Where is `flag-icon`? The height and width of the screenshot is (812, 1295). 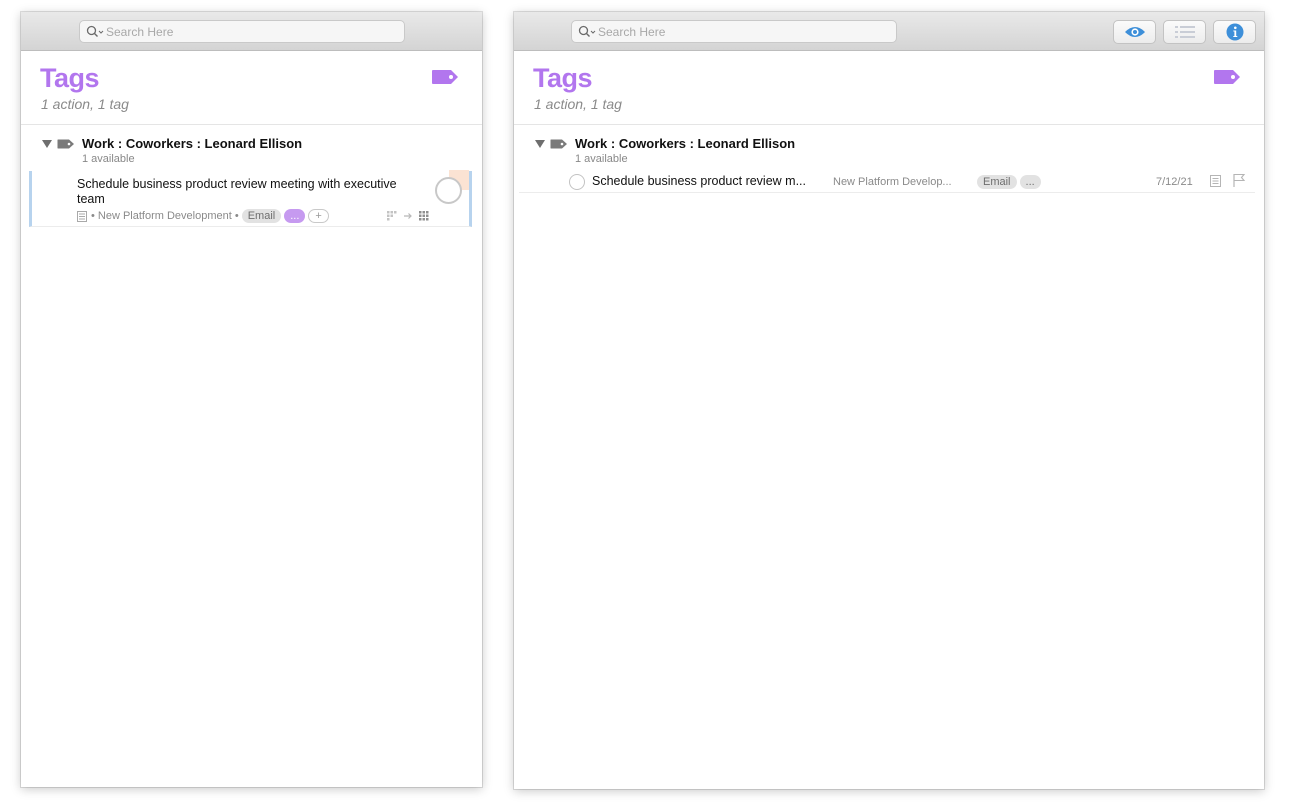 flag-icon is located at coordinates (1239, 180).